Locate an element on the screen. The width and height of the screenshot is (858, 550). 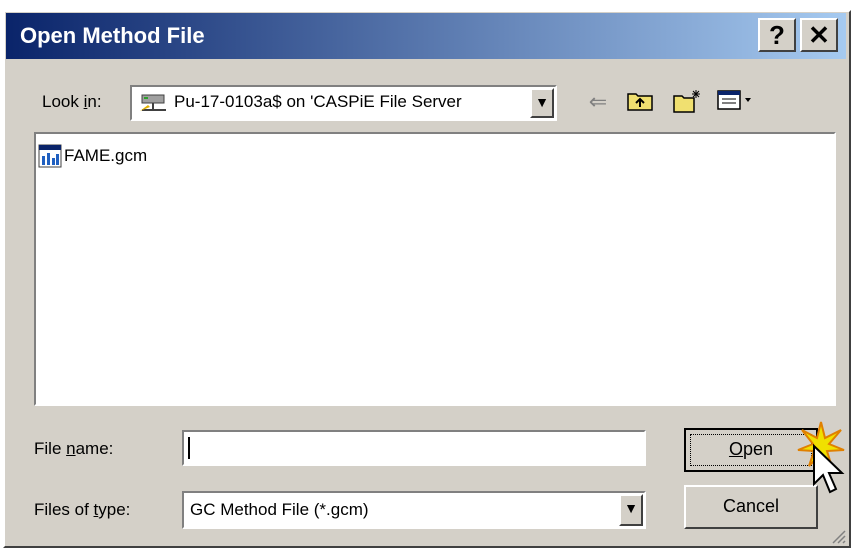
up-folder-icon is located at coordinates (640, 102).